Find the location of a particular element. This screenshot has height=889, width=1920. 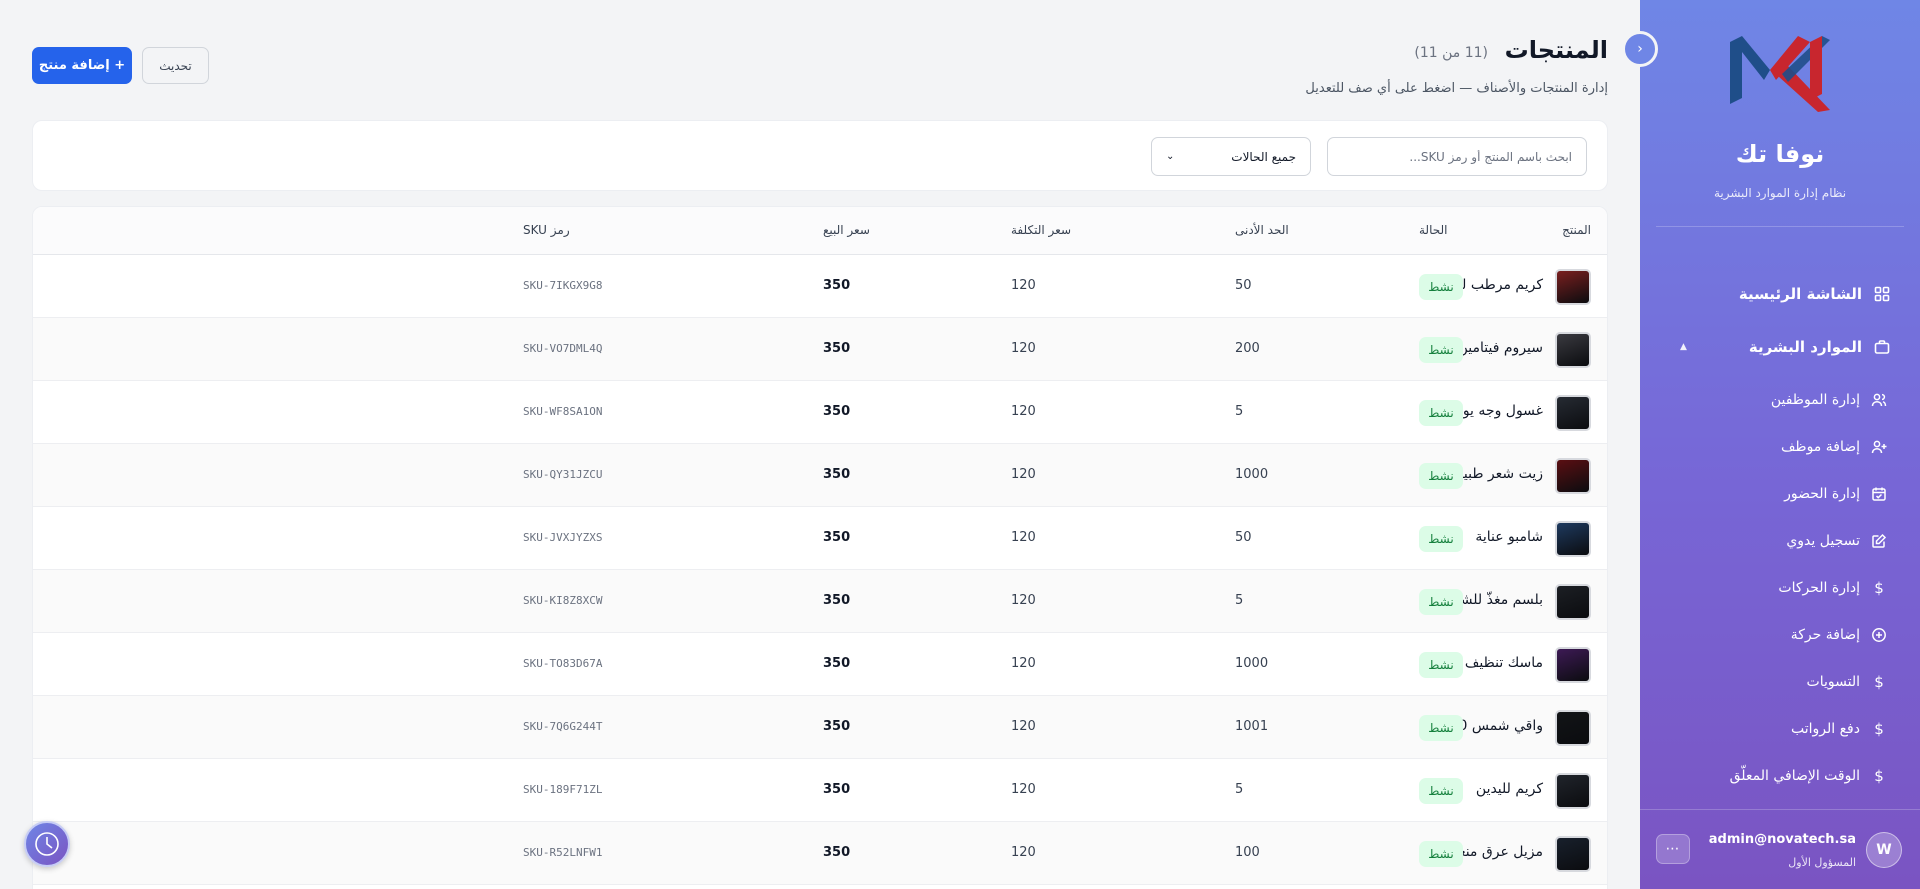

grid-icon is located at coordinates (1882, 294).